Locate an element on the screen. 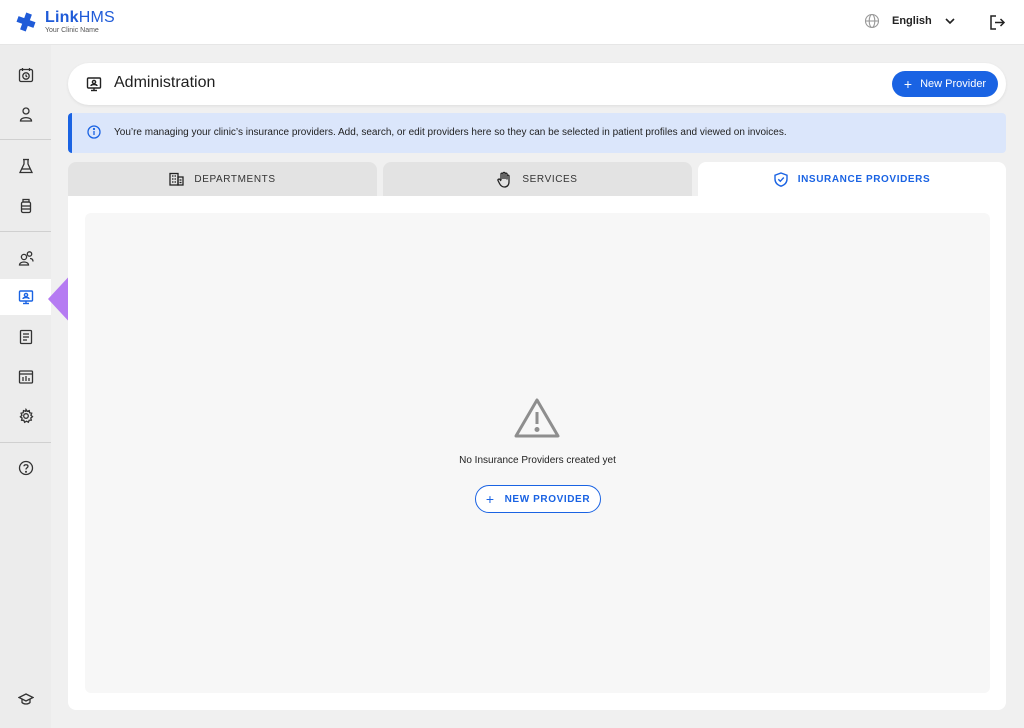 Image resolution: width=1024 pixels, height=728 pixels. app-logo: LinkHMS Your Clinic Name is located at coordinates (65, 22).